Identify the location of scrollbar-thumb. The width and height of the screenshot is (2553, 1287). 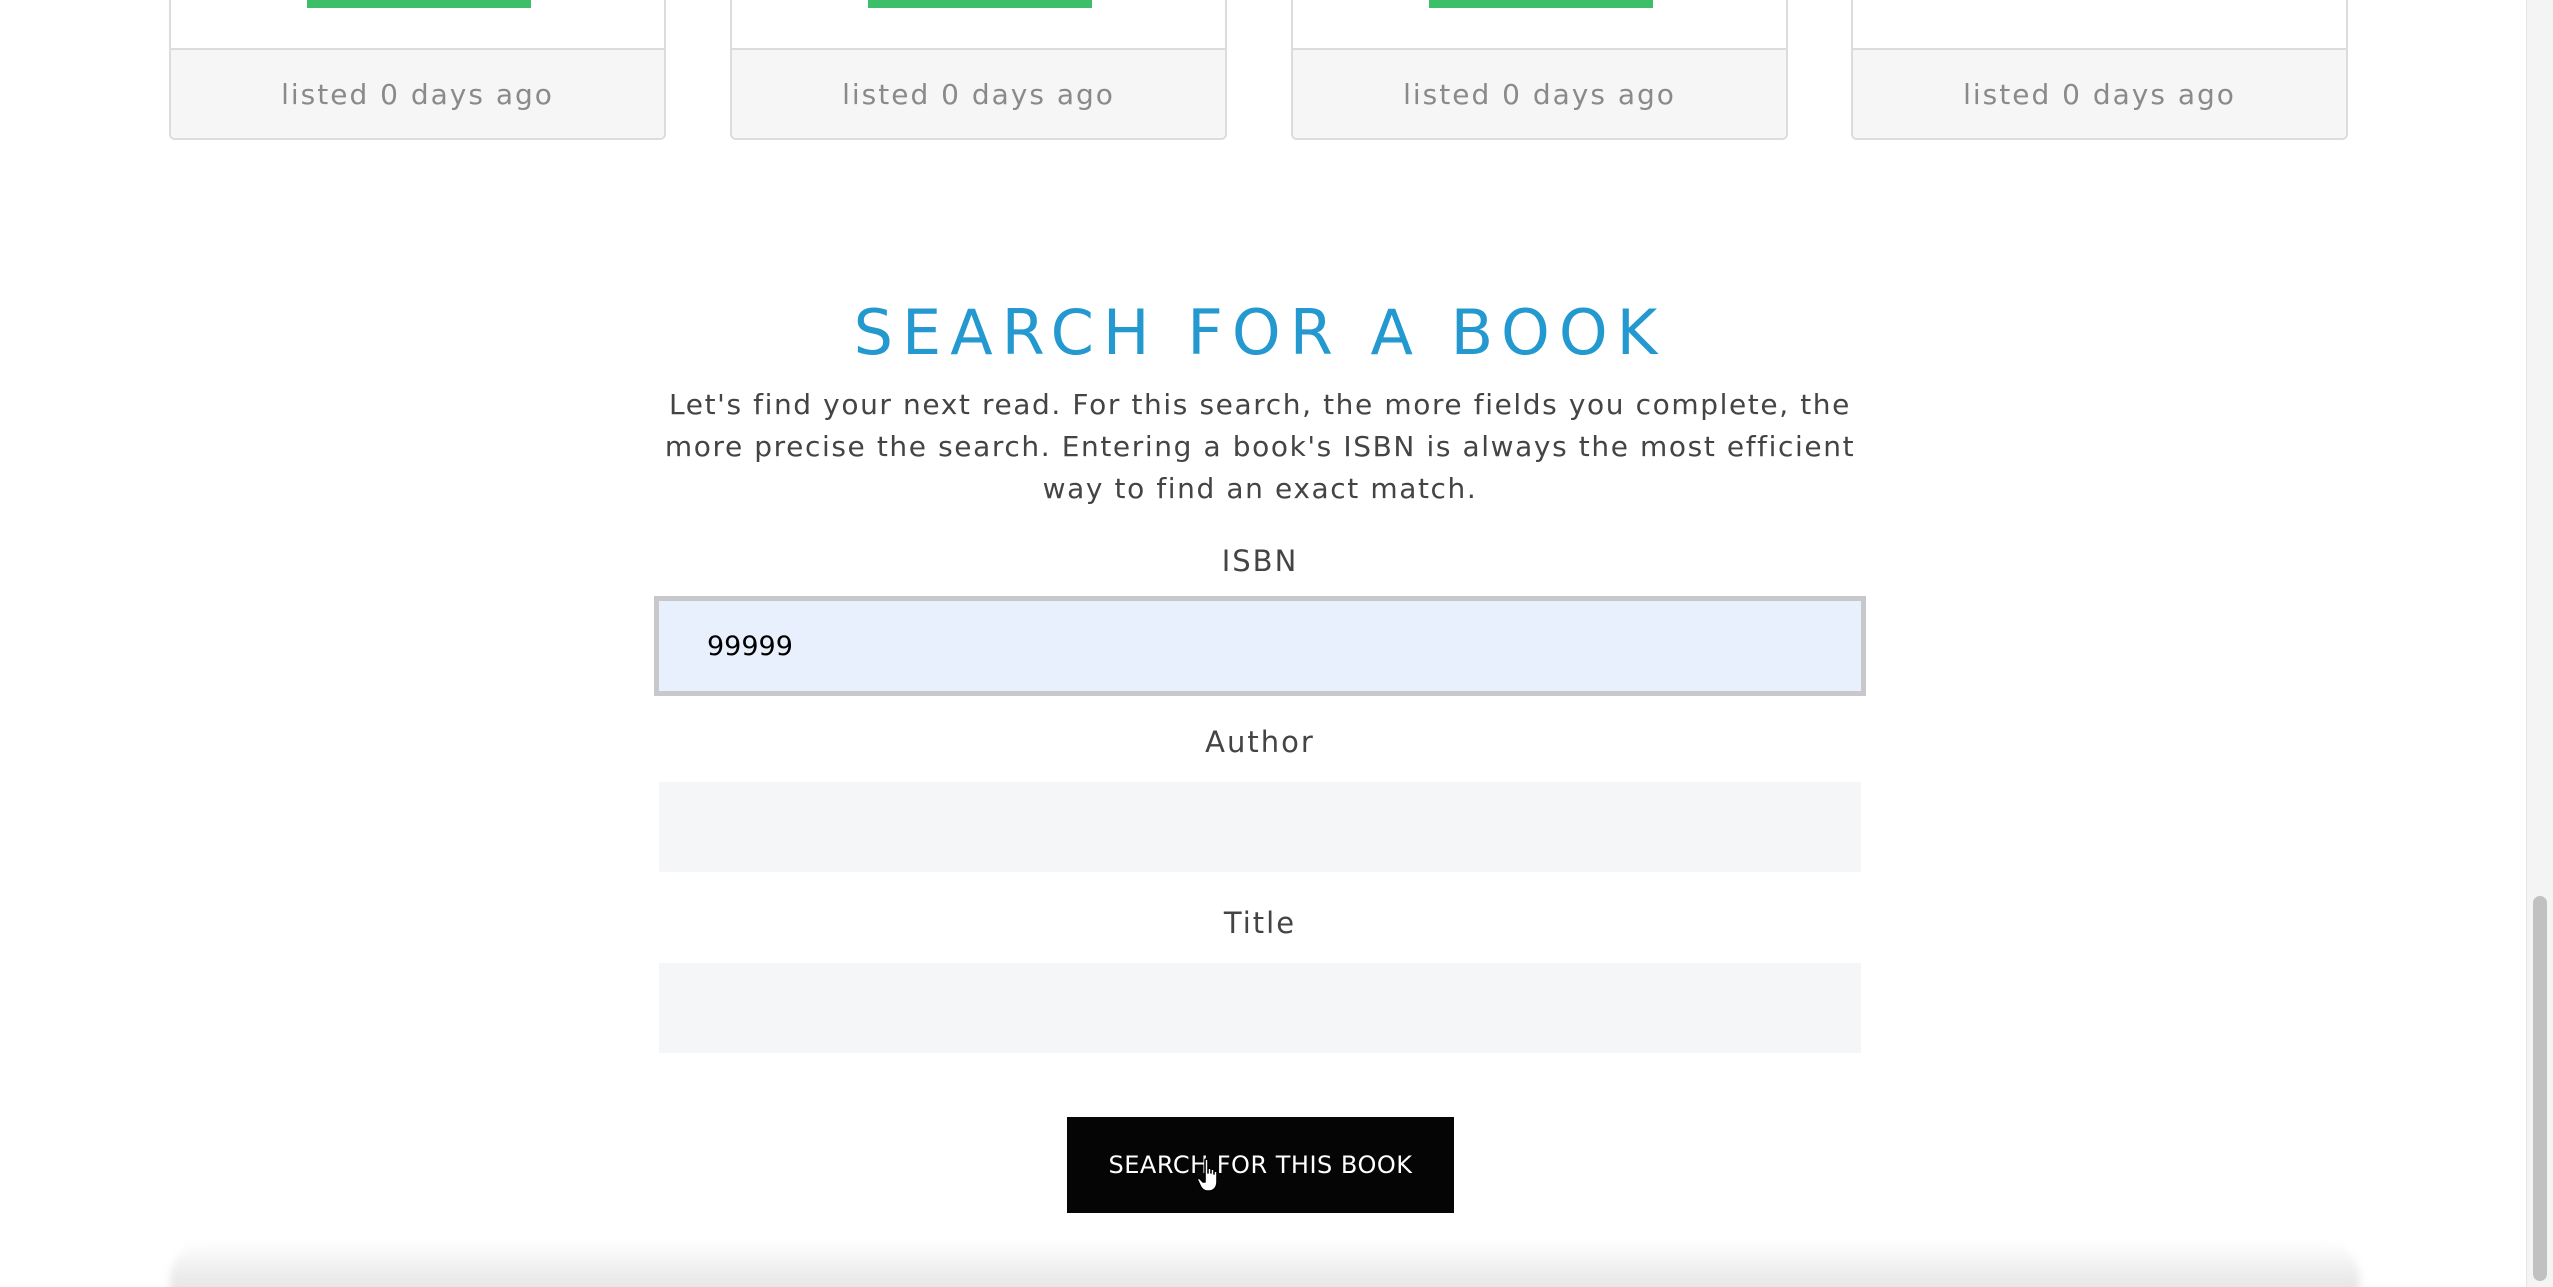
(2540, 1088).